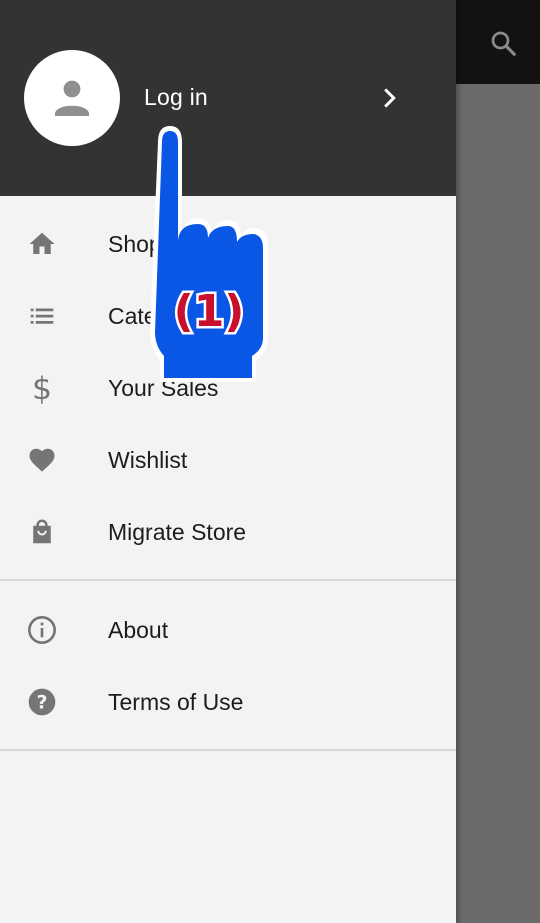  Describe the element at coordinates (390, 98) in the screenshot. I see `chevron-right-icon` at that location.